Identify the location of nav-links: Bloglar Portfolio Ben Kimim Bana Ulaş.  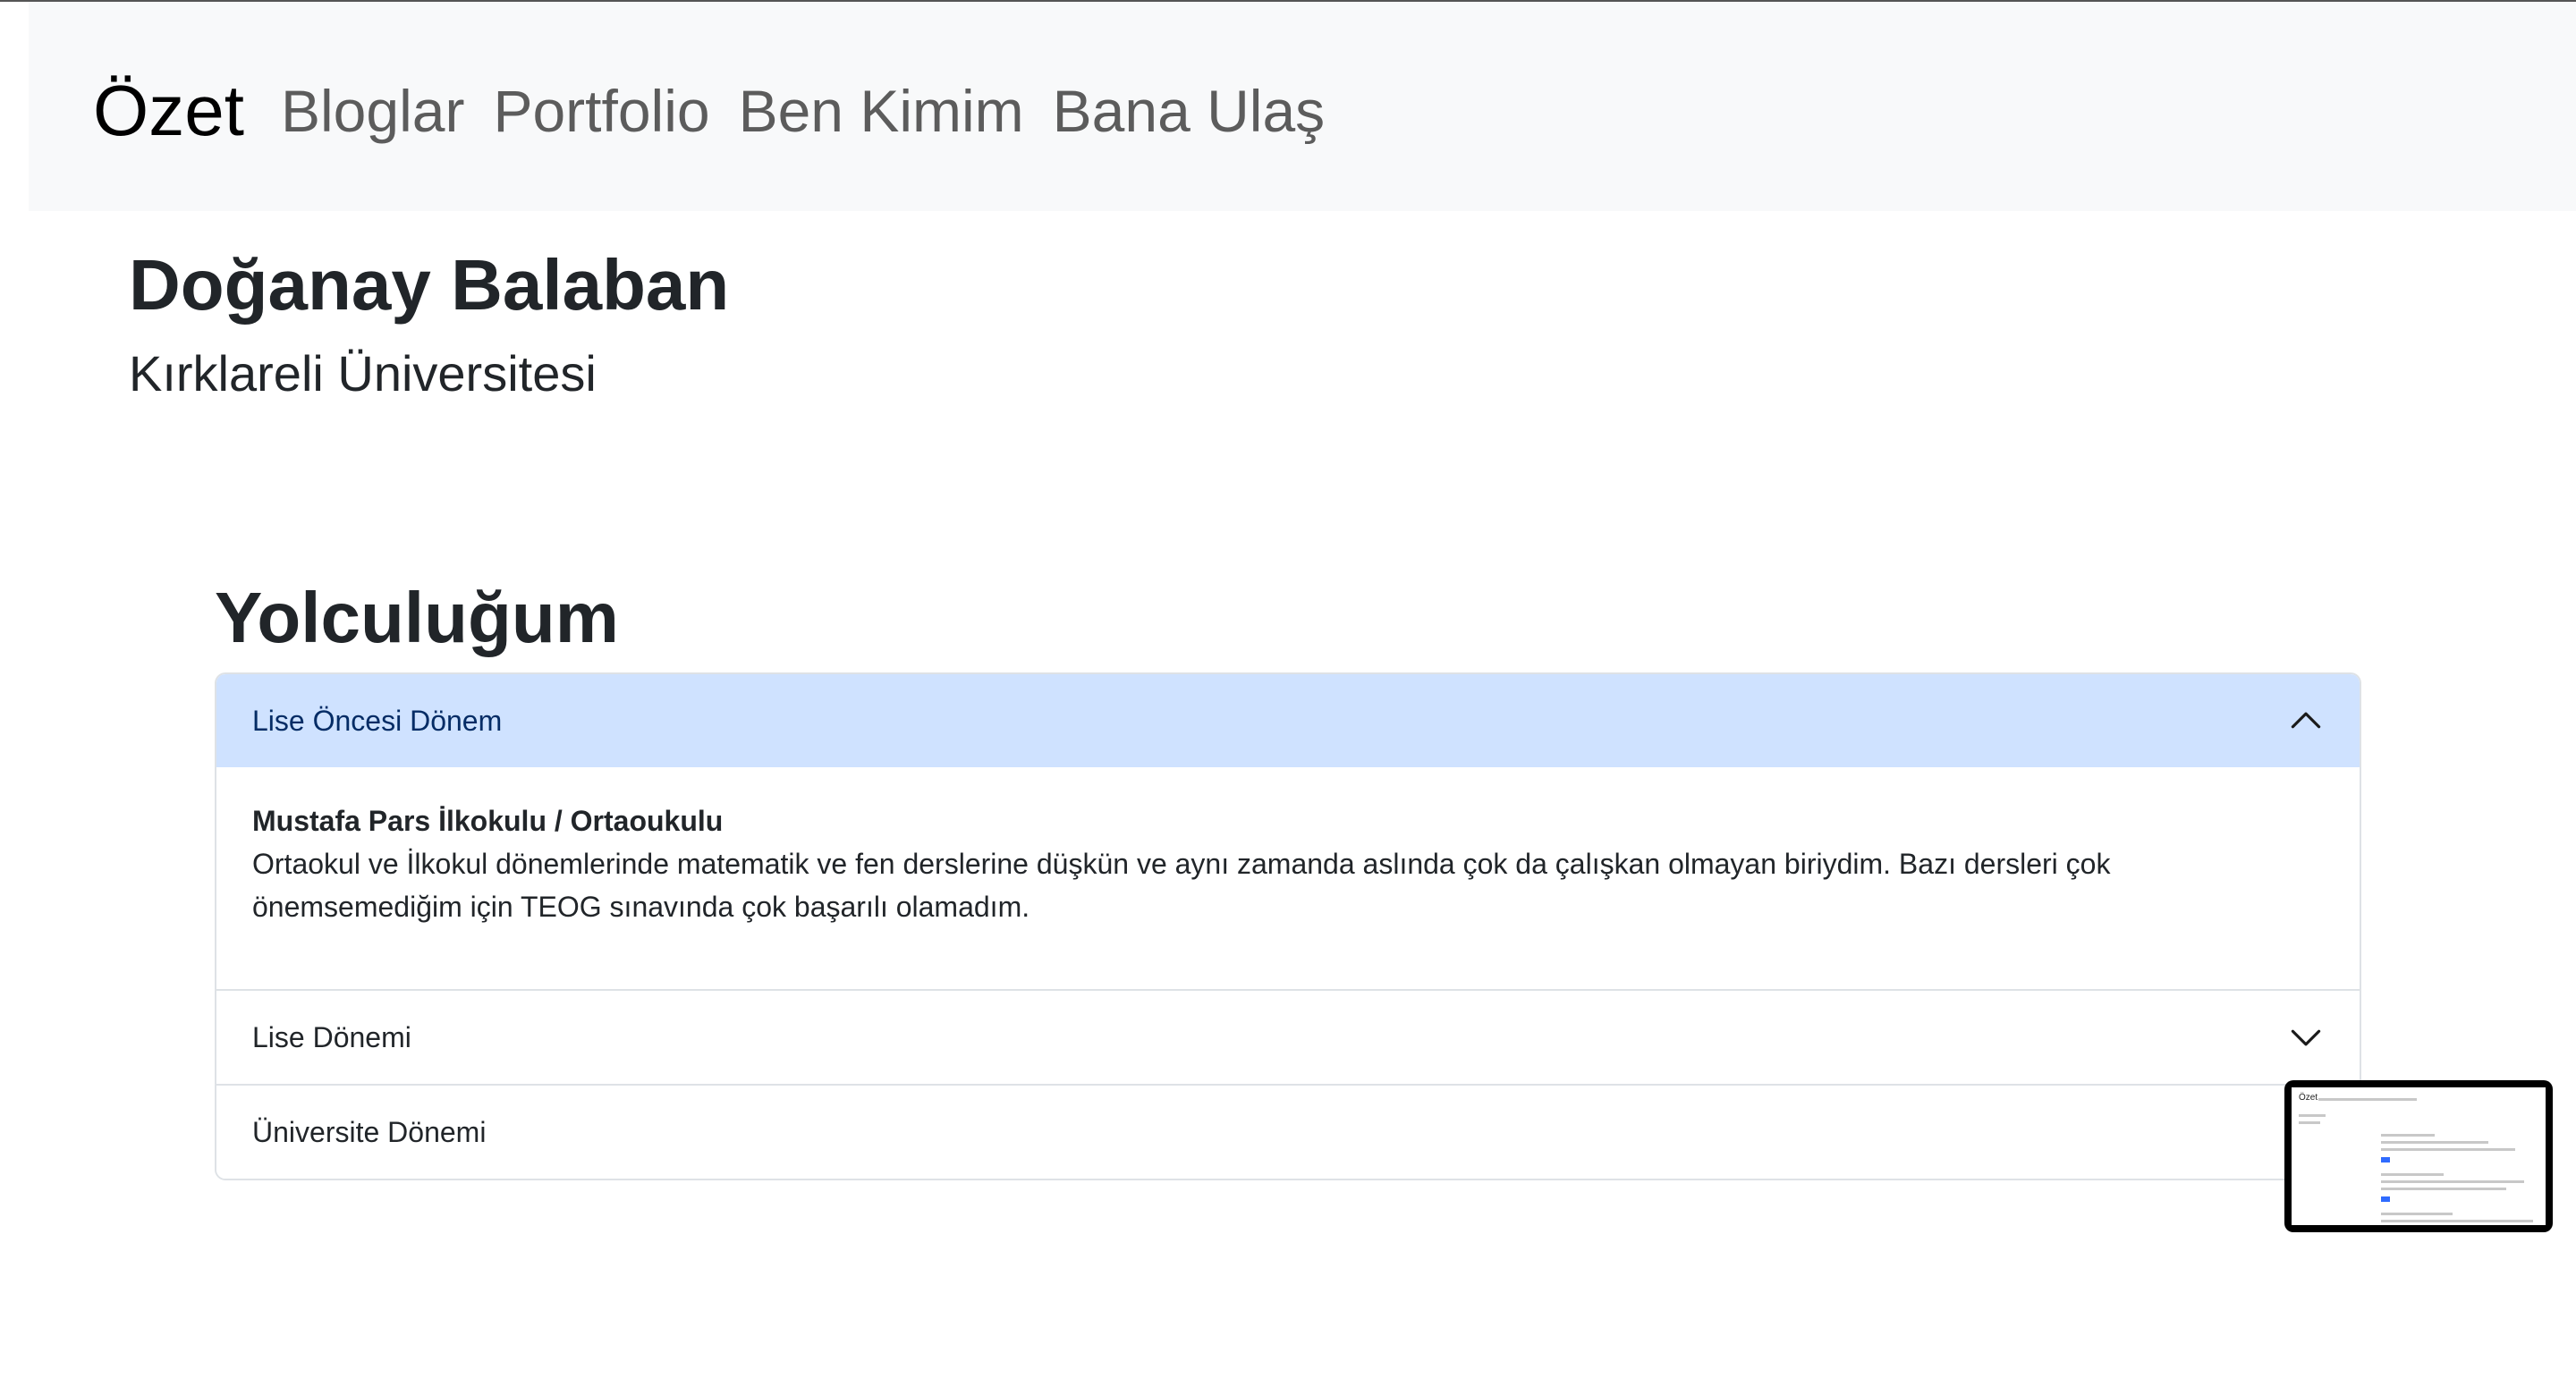
(803, 110).